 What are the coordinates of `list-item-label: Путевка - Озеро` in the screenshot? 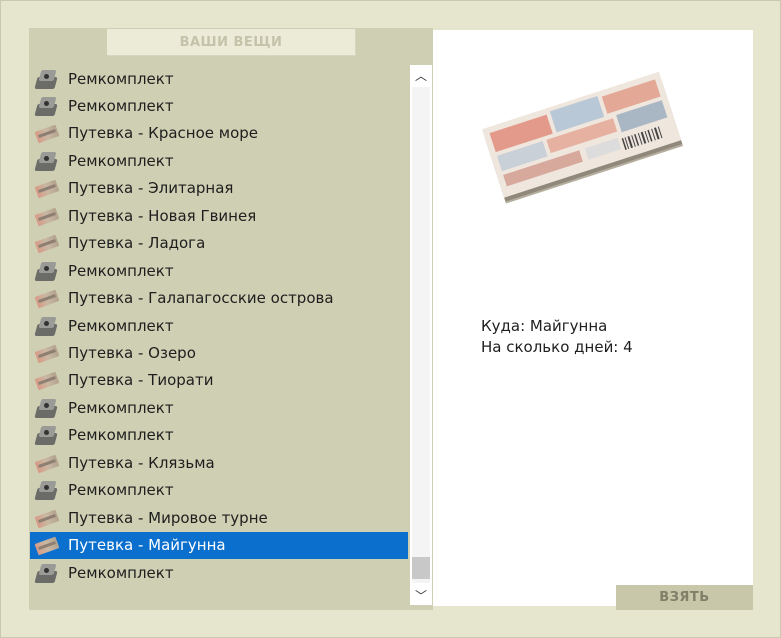 It's located at (132, 353).